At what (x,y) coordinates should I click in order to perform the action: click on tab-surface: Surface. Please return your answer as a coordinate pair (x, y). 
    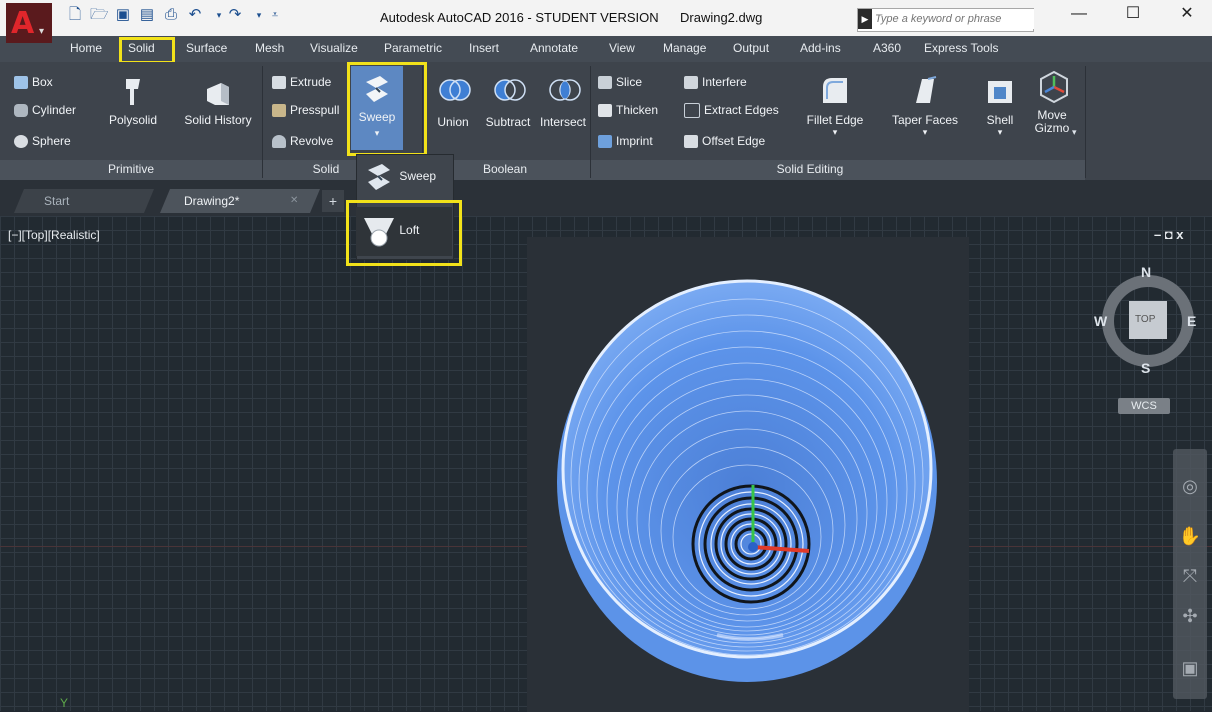
    Looking at the image, I should click on (206, 50).